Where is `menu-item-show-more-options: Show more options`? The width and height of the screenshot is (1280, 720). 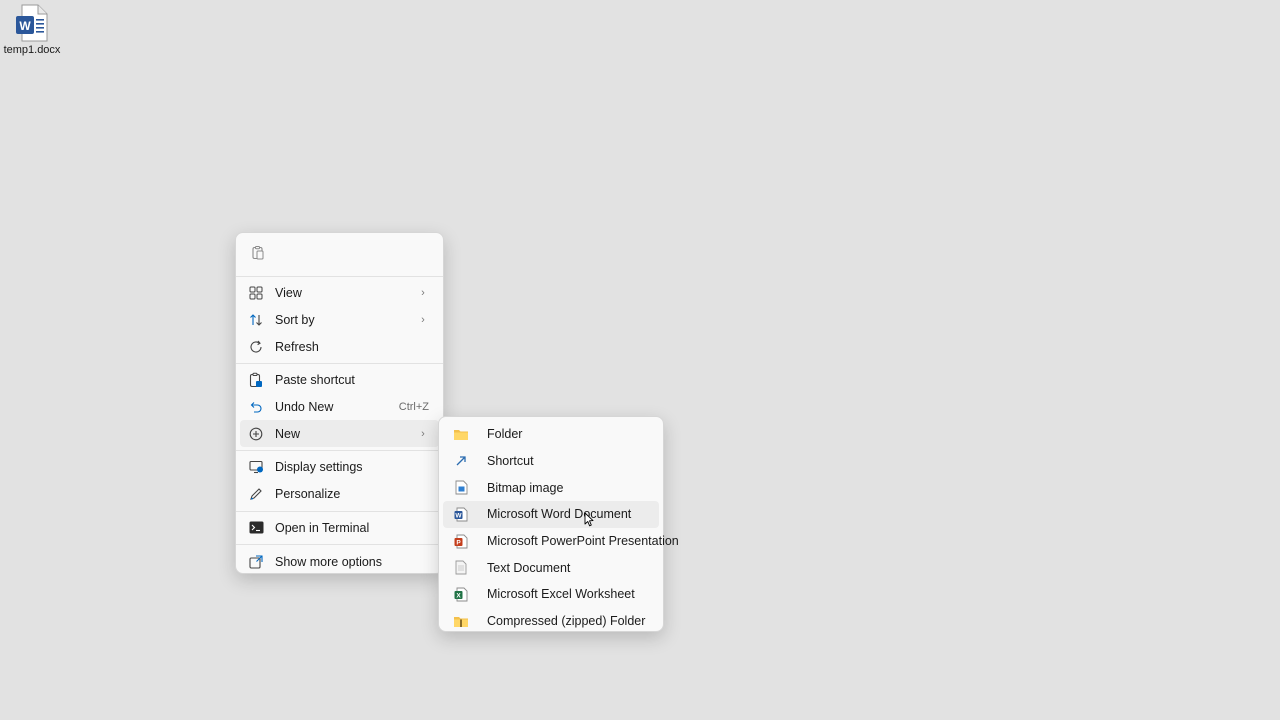
menu-item-show-more-options: Show more options is located at coordinates (339, 561).